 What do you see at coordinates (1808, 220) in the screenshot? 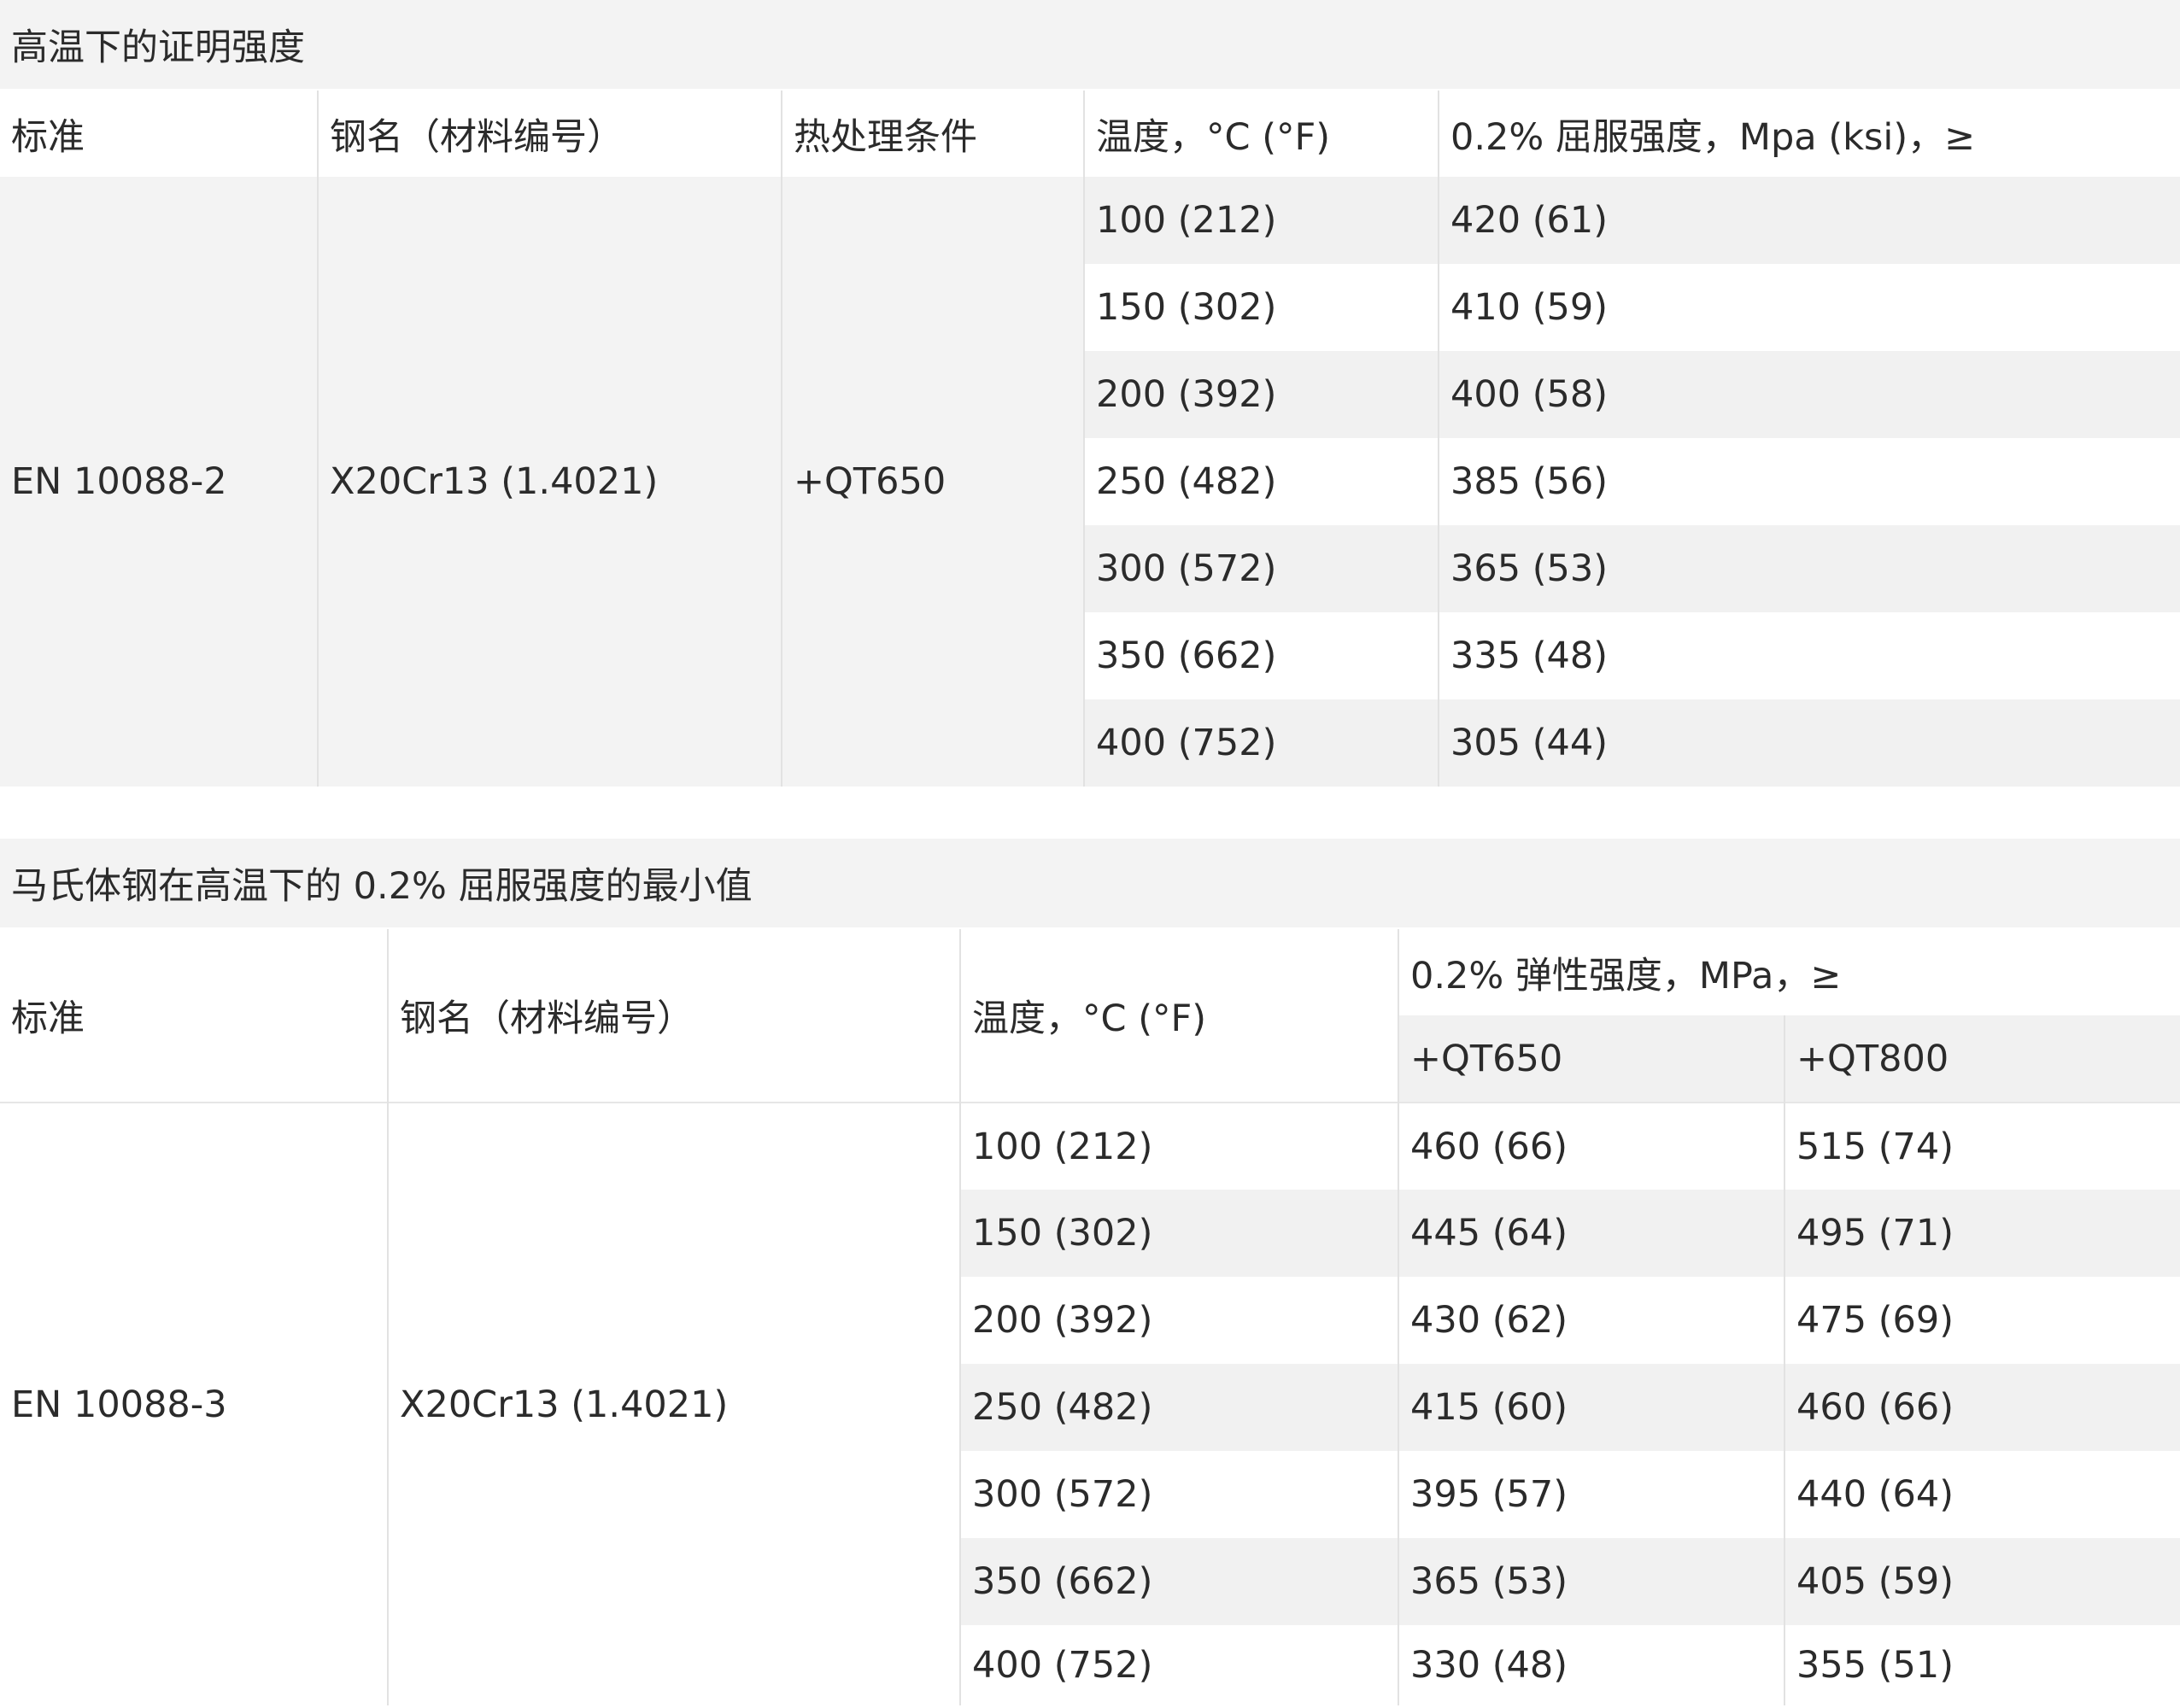
I see `strength-cell: 420 (61)` at bounding box center [1808, 220].